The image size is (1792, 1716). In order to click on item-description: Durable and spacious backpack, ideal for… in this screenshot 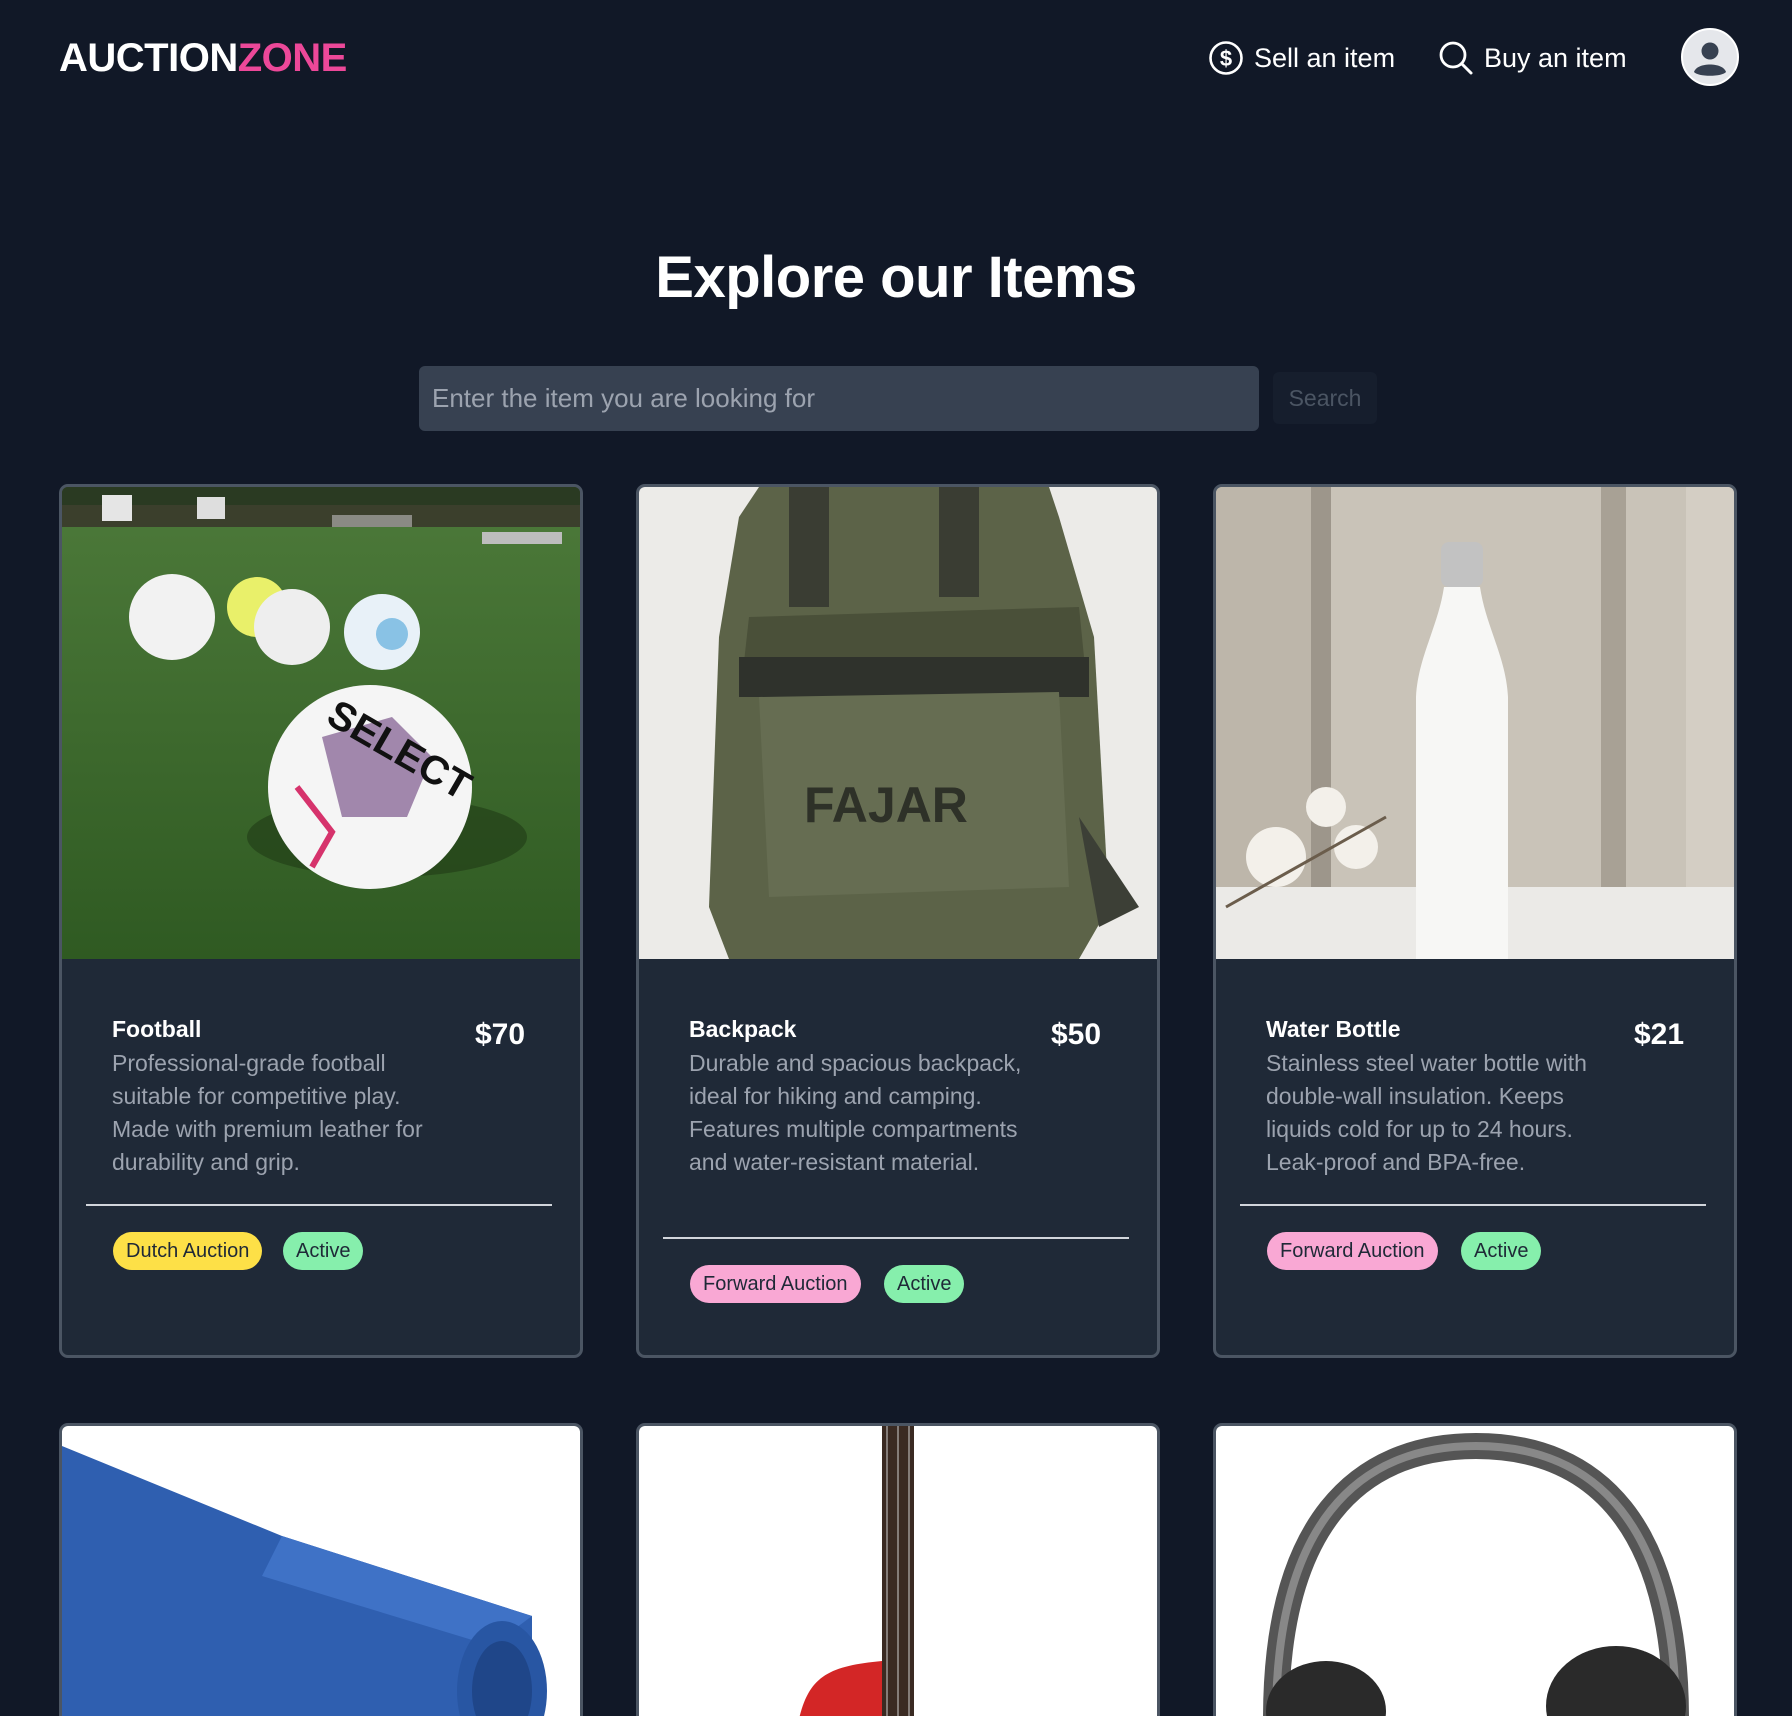, I will do `click(855, 1112)`.